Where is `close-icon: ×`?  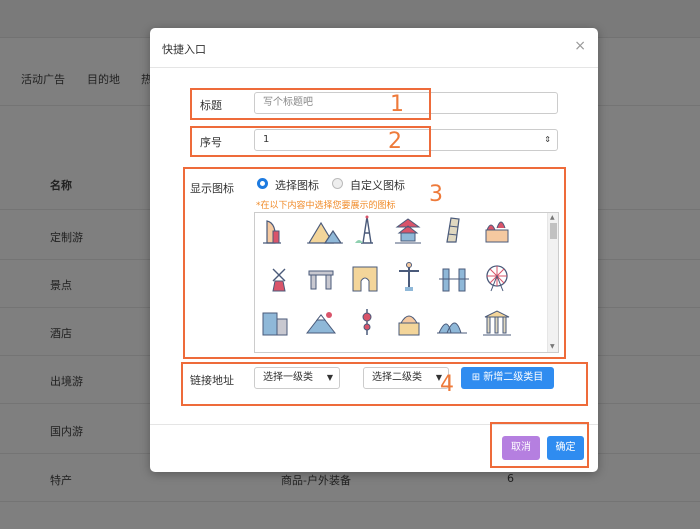
close-icon: × is located at coordinates (580, 46).